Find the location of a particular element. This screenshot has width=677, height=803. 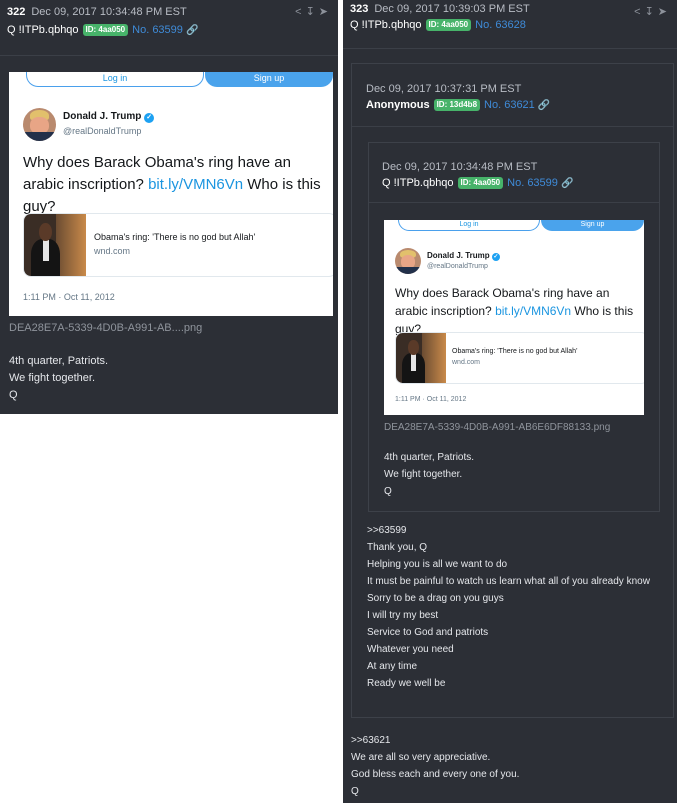

post-date: Dec 09, 2017 10:34:48 PM EST is located at coordinates (109, 12).